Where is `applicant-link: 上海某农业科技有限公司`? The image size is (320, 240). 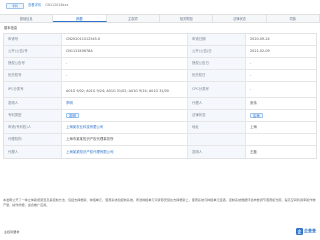 applicant-link: 上海某农业科技有限公司 is located at coordinates (84, 127).